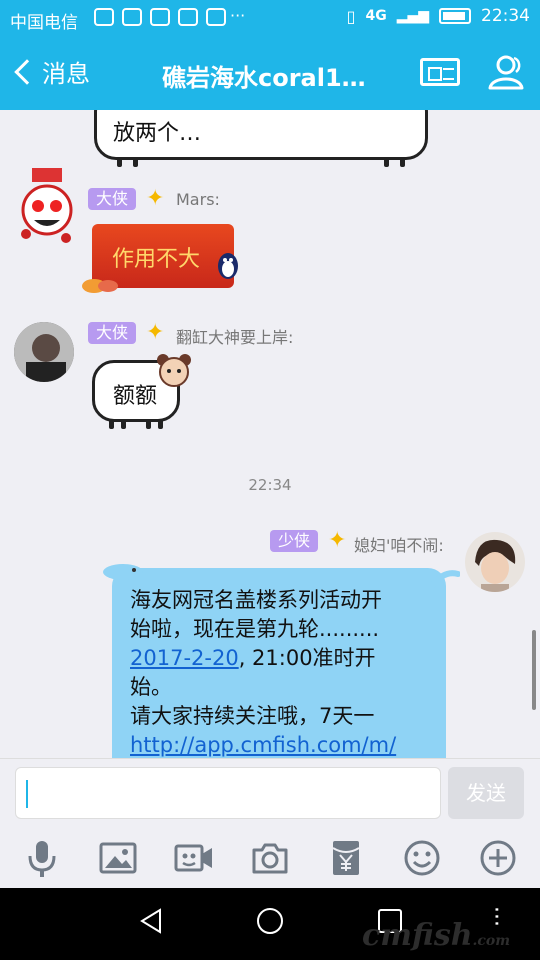 This screenshot has height=960, width=540. Describe the element at coordinates (256, 600) in the screenshot. I see `message-line: 海友网冠名盖楼系列活动开` at that location.